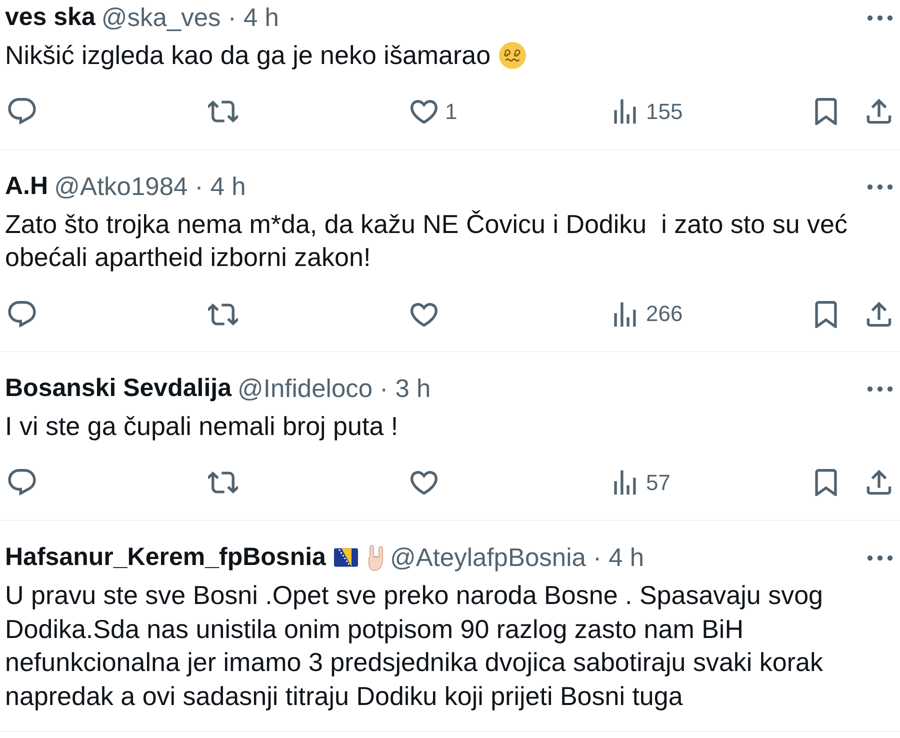  What do you see at coordinates (165, 558) in the screenshot?
I see `user-name: Hafsanur_Kerem_fpBosnia` at bounding box center [165, 558].